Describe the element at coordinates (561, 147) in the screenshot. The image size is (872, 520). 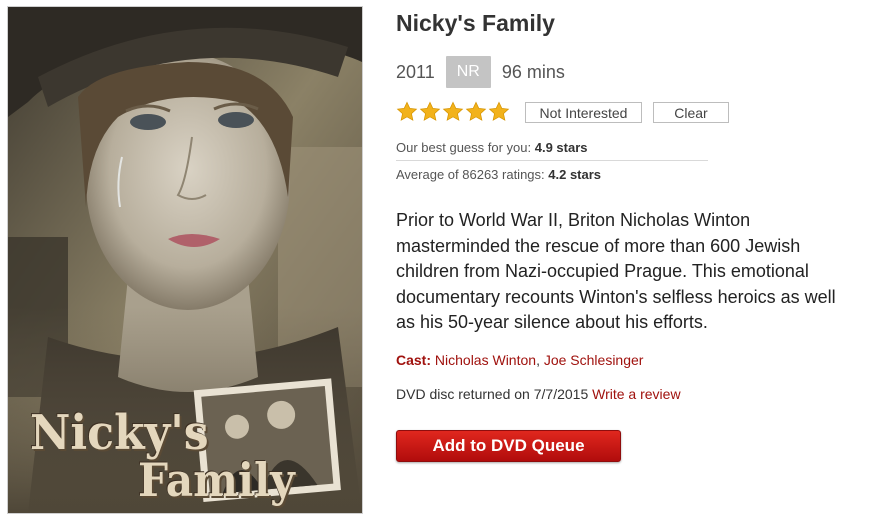
I see `best-guess-value: 4.9 stars` at that location.